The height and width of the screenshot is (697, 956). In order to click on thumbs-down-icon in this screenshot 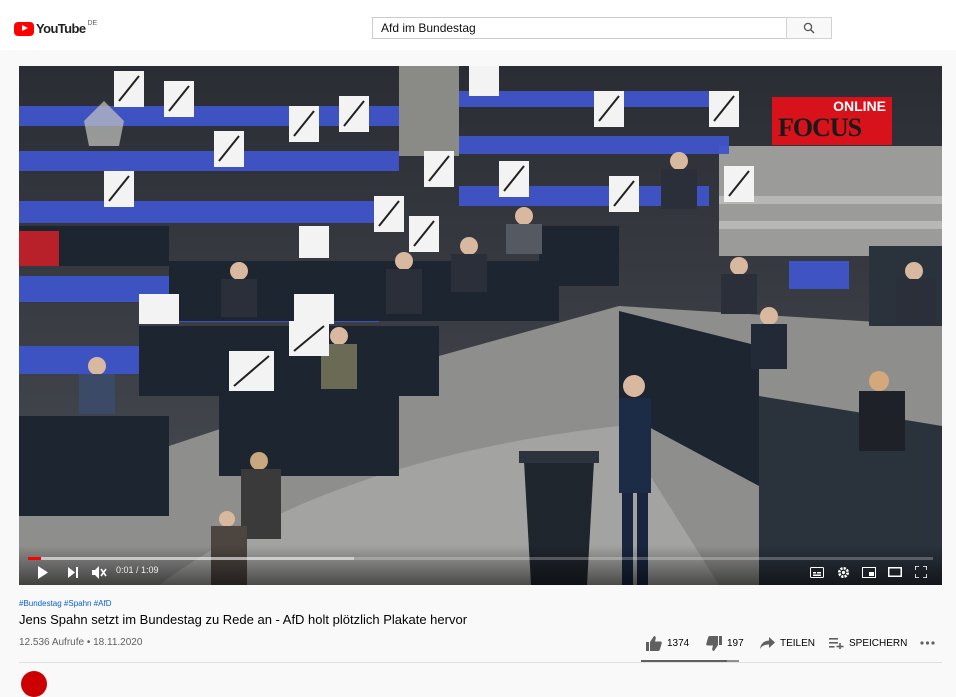, I will do `click(714, 643)`.